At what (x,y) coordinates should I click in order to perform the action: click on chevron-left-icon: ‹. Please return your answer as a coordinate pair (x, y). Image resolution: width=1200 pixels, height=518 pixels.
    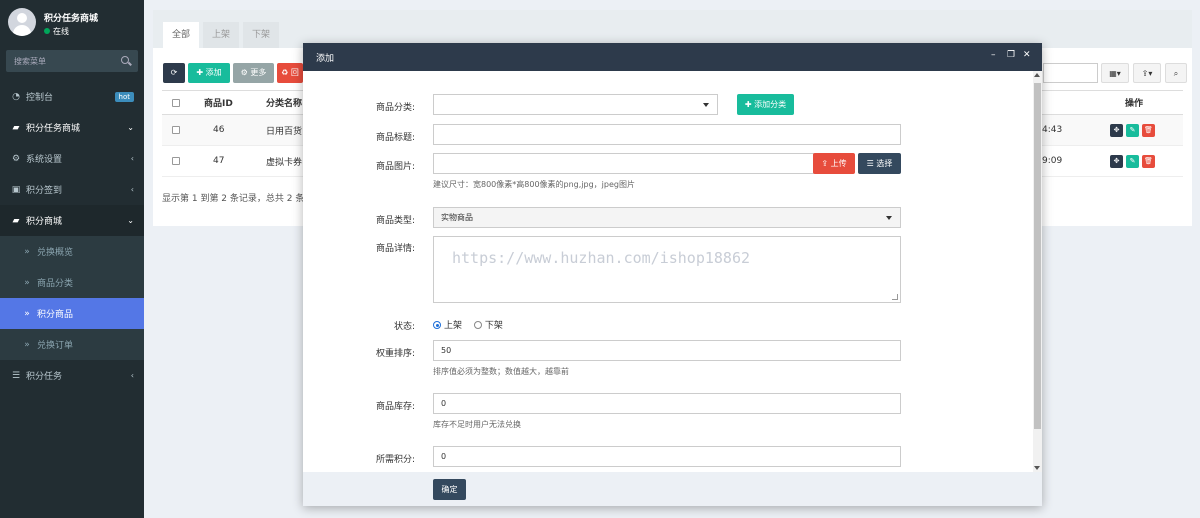
    Looking at the image, I should click on (132, 189).